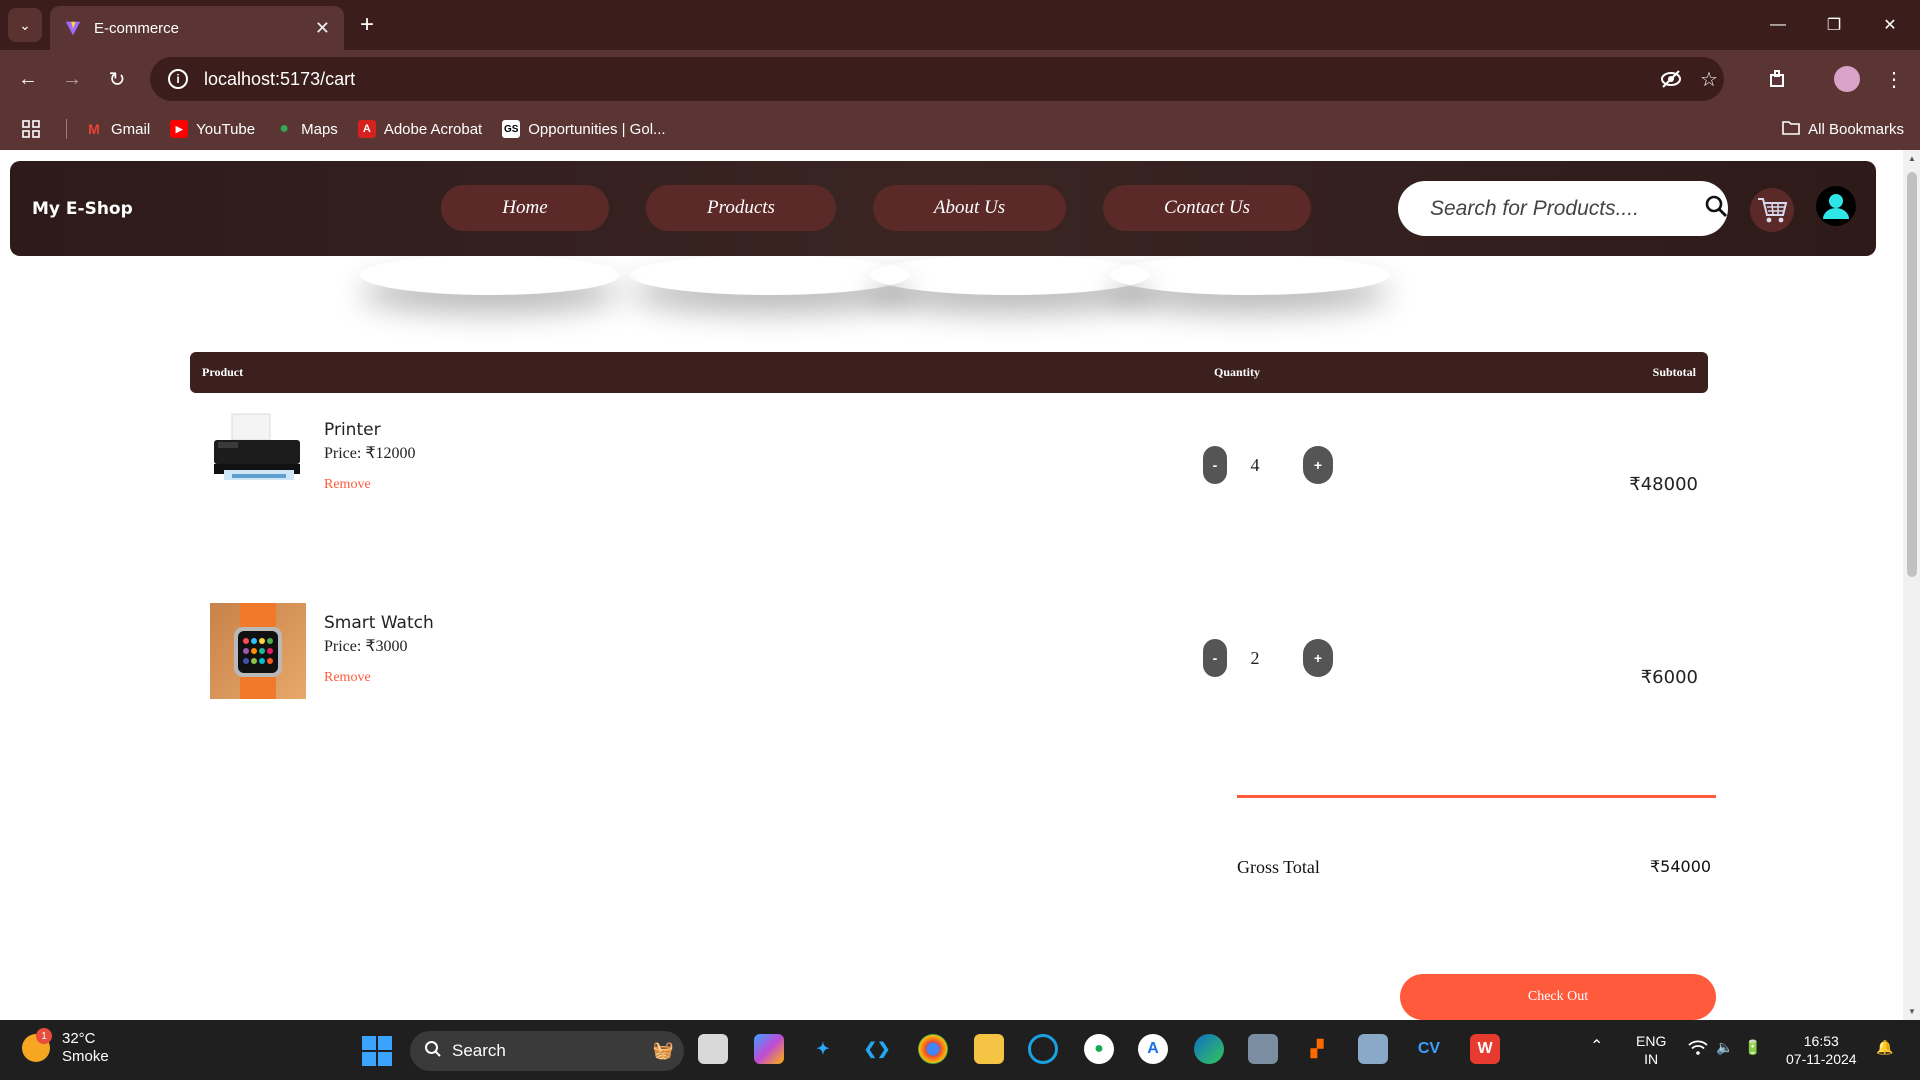 The width and height of the screenshot is (1920, 1080). I want to click on windows-start-icon, so click(377, 1051).